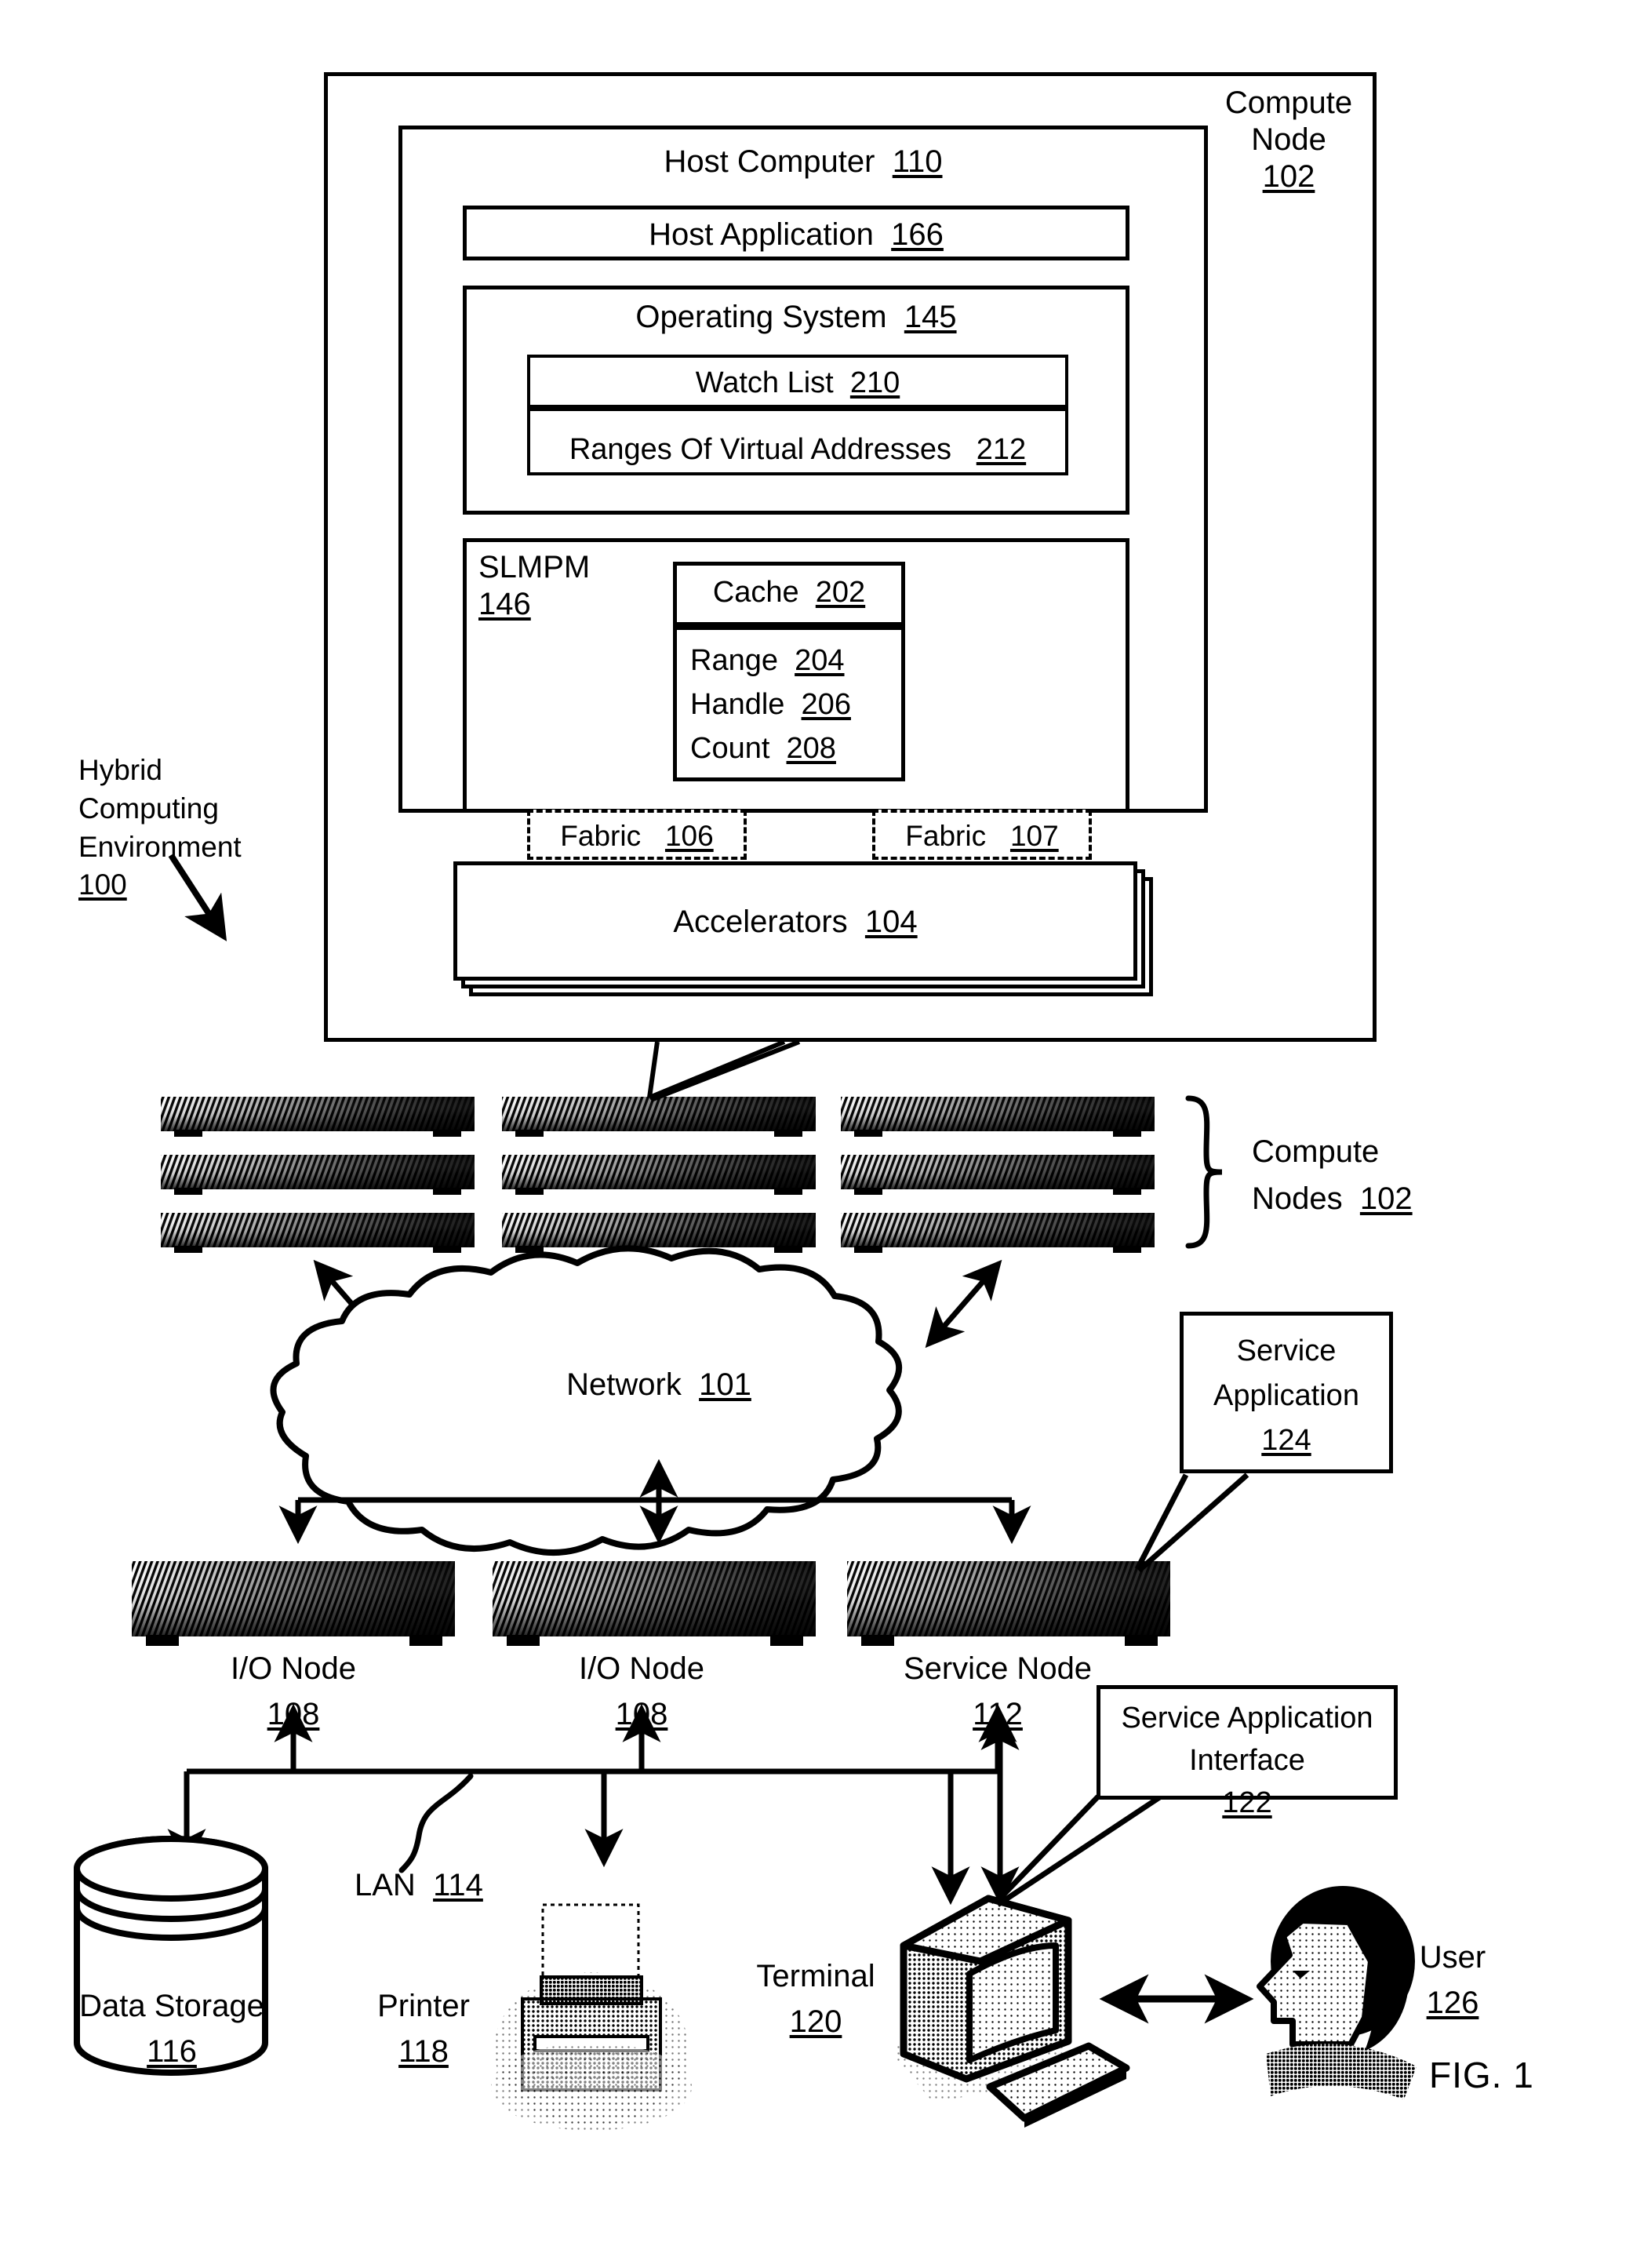  Describe the element at coordinates (1452, 2003) in the screenshot. I see `user-ref: 126` at that location.